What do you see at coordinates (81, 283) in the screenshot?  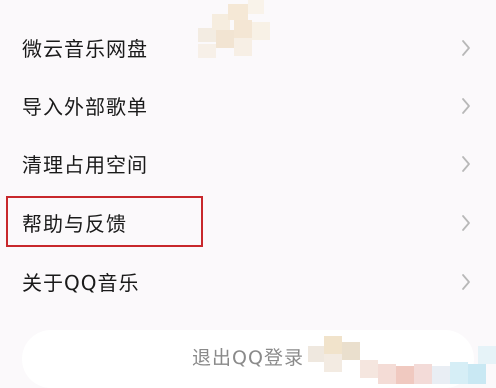 I see `menu-item-label: 关于QQ音乐` at bounding box center [81, 283].